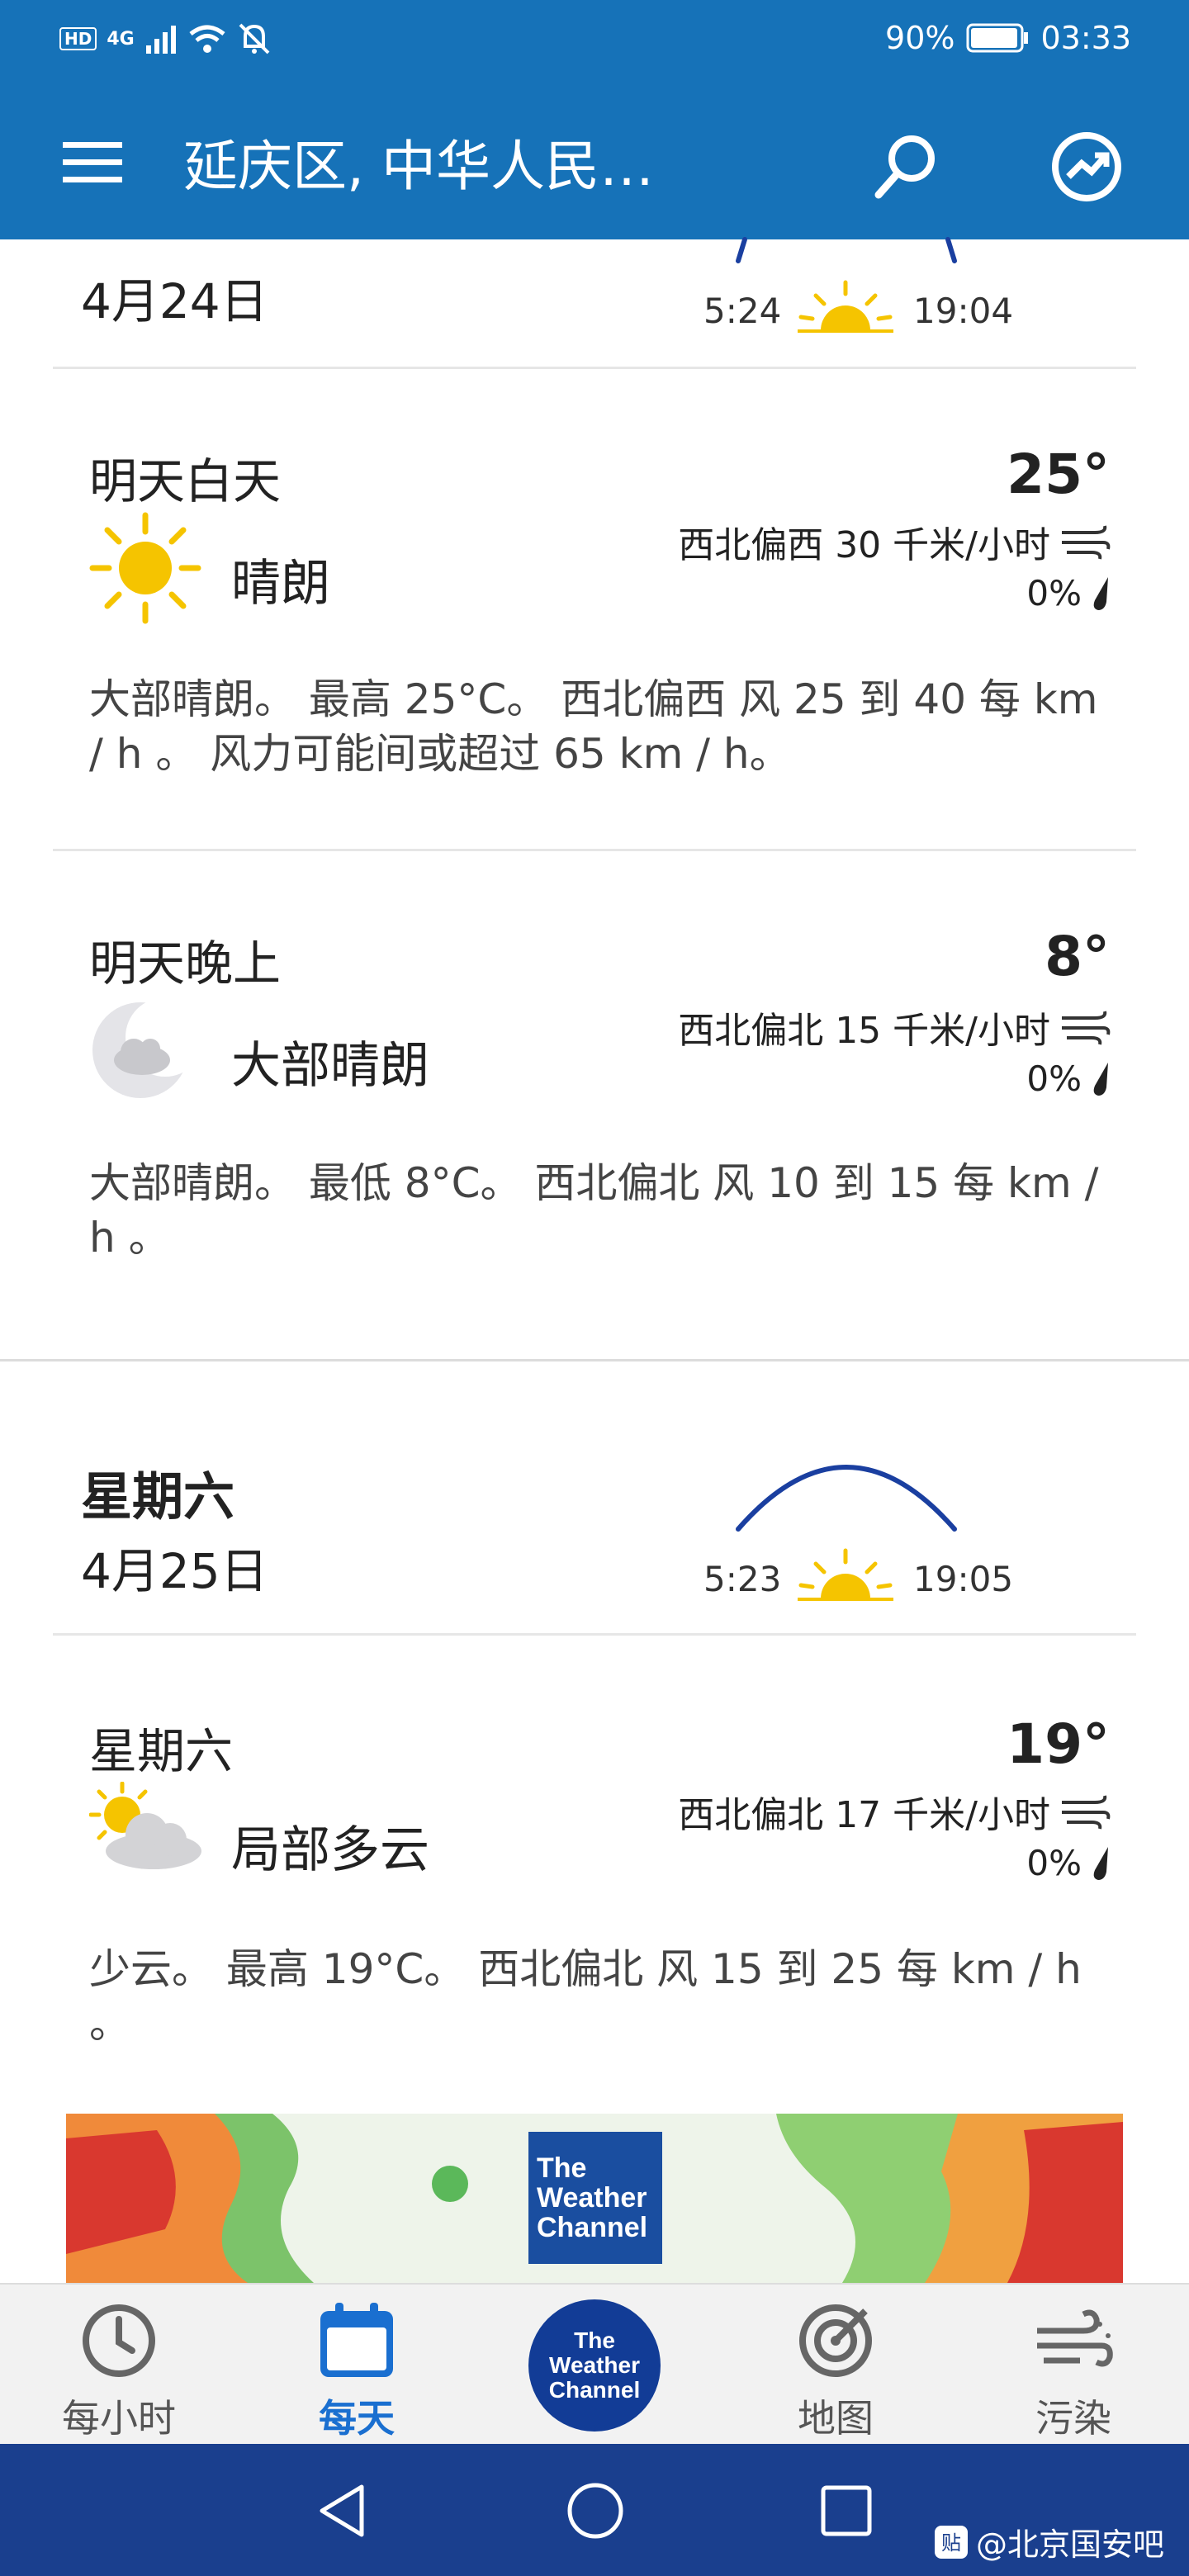  I want to click on wind-text: 西北偏北 15 千米/小时, so click(864, 1031).